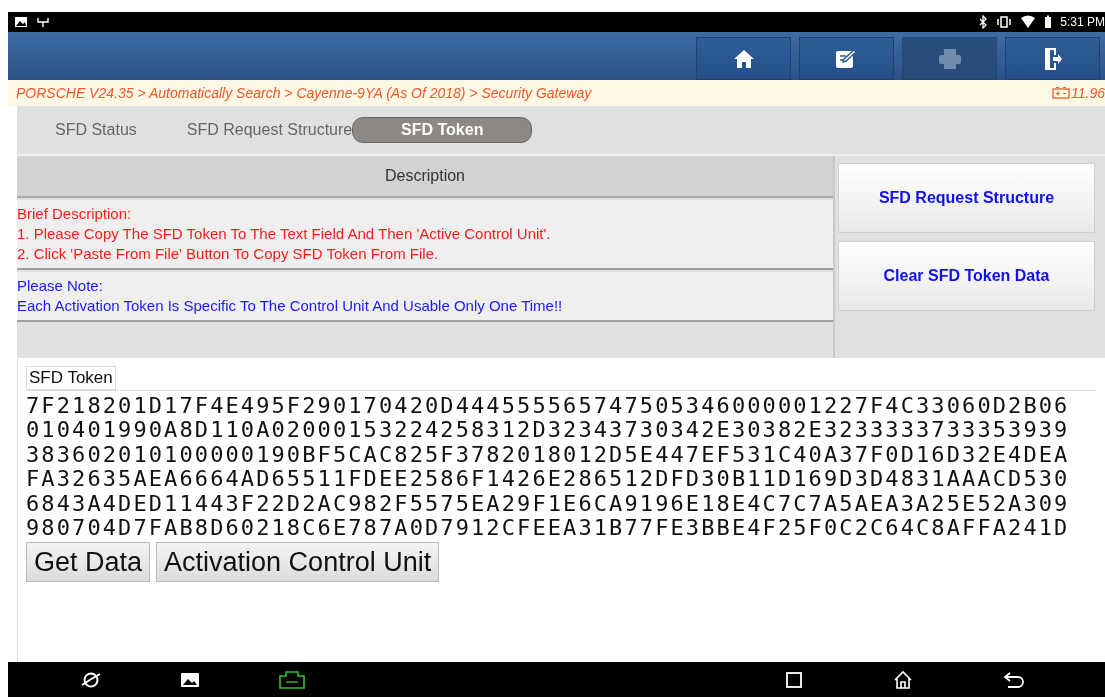 The width and height of the screenshot is (1105, 697). What do you see at coordinates (304, 93) in the screenshot?
I see `breadcrumb-path: PORSCHE V24.35 > Automatically Search > Cayenne-9YA (As Of 2018) > Security Gateway` at bounding box center [304, 93].